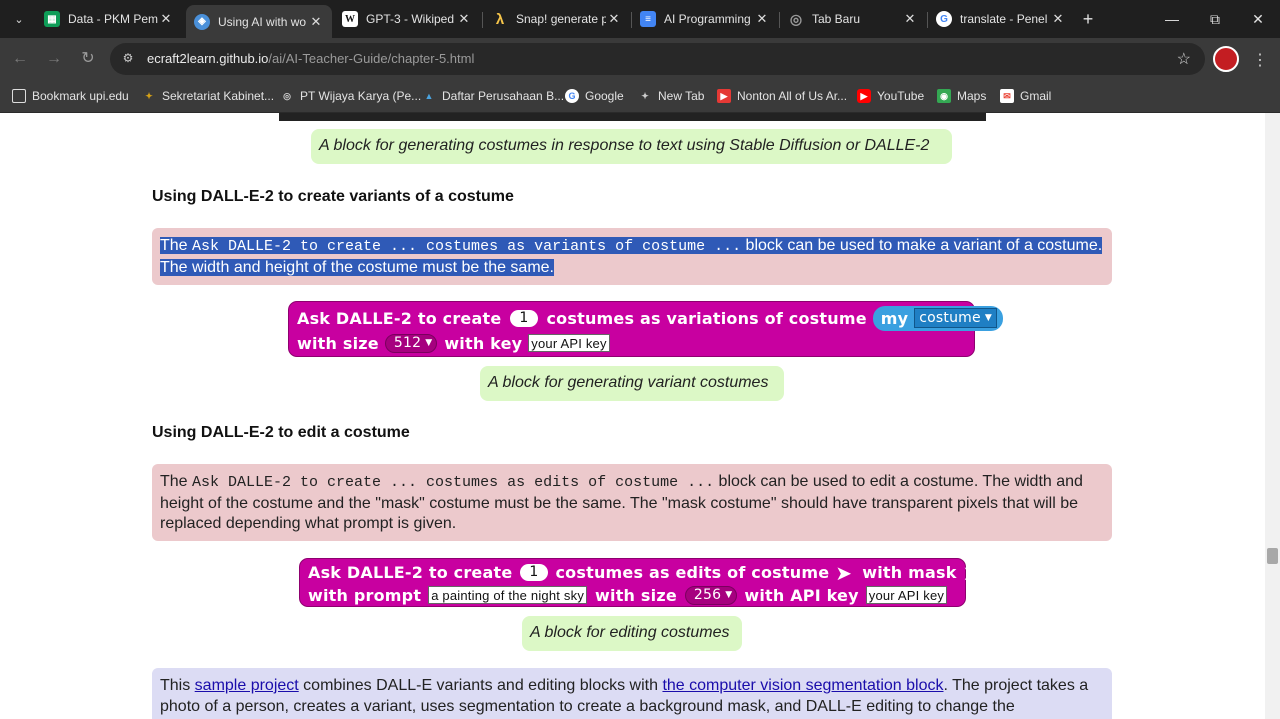  I want to click on chrome-icon: ◎, so click(796, 18).